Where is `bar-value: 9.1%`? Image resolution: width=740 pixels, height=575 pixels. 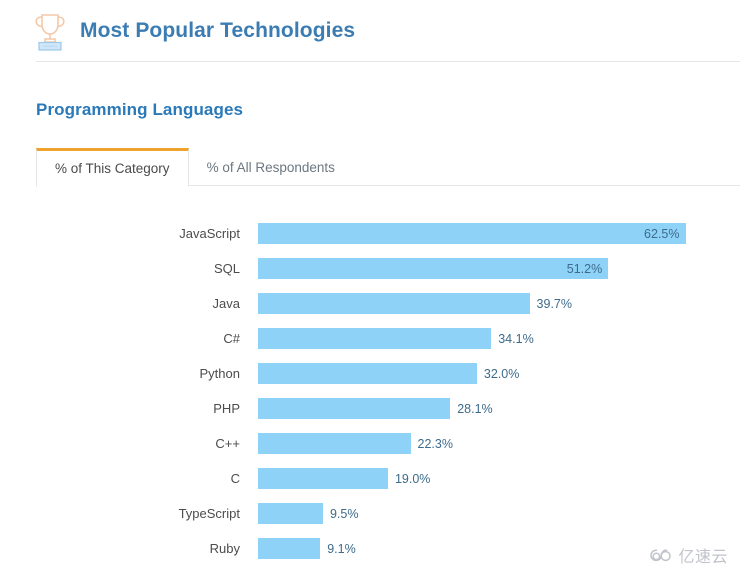 bar-value: 9.1% is located at coordinates (341, 548).